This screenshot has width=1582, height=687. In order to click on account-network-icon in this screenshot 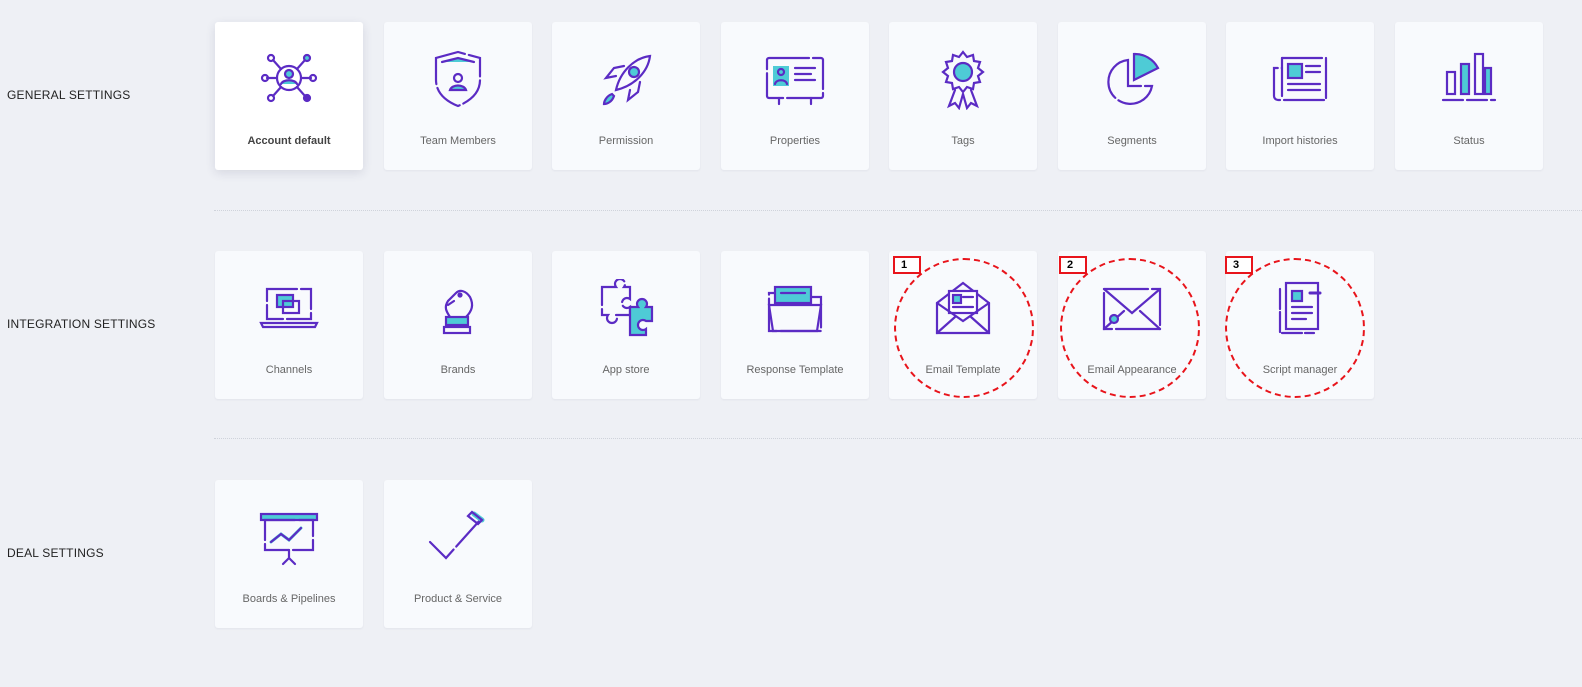, I will do `click(289, 80)`.